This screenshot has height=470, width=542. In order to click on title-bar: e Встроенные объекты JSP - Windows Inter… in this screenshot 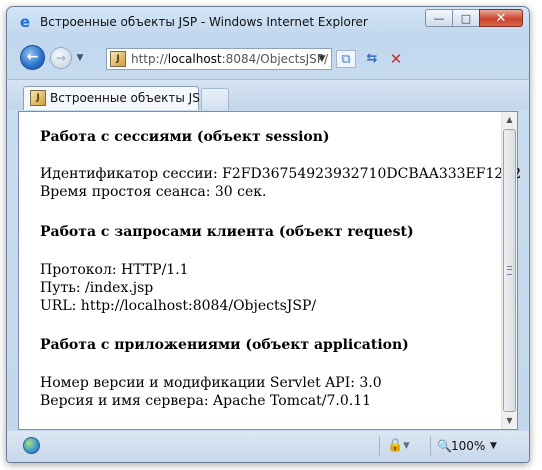, I will do `click(268, 21)`.